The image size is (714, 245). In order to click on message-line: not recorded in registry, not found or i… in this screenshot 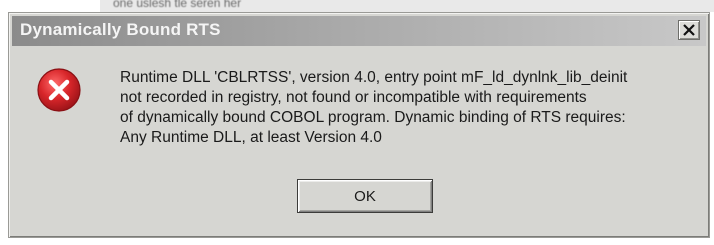, I will do `click(353, 97)`.